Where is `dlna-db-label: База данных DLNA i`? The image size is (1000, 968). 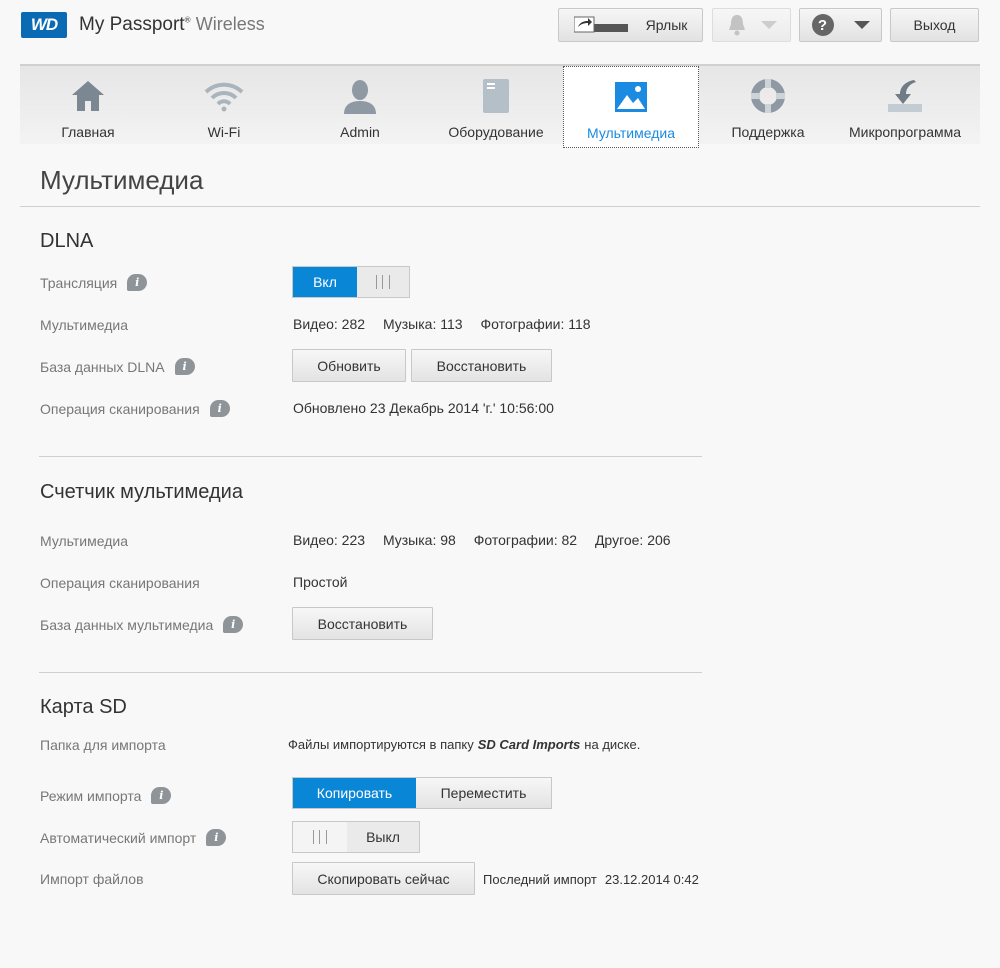 dlna-db-label: База данных DLNA i is located at coordinates (117, 366).